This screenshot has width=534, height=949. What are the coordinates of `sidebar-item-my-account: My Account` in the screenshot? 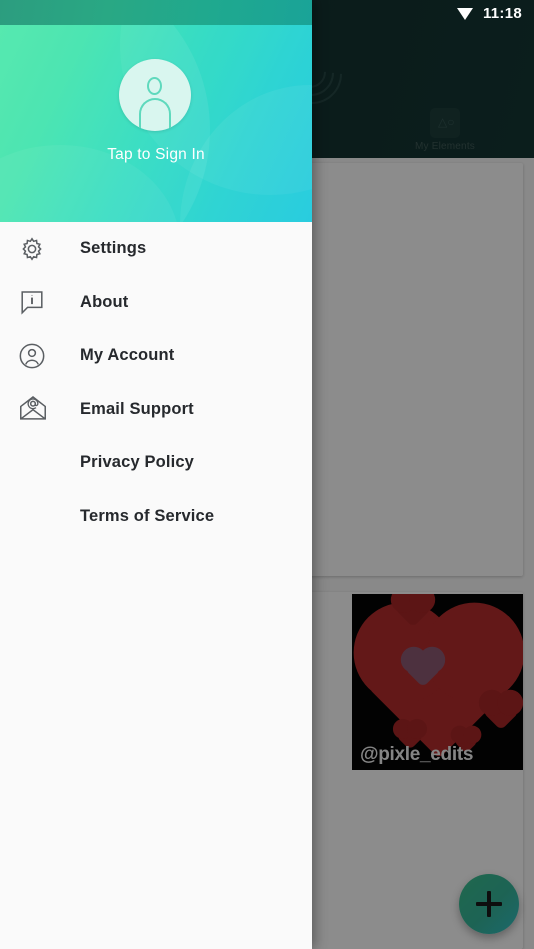 It's located at (156, 356).